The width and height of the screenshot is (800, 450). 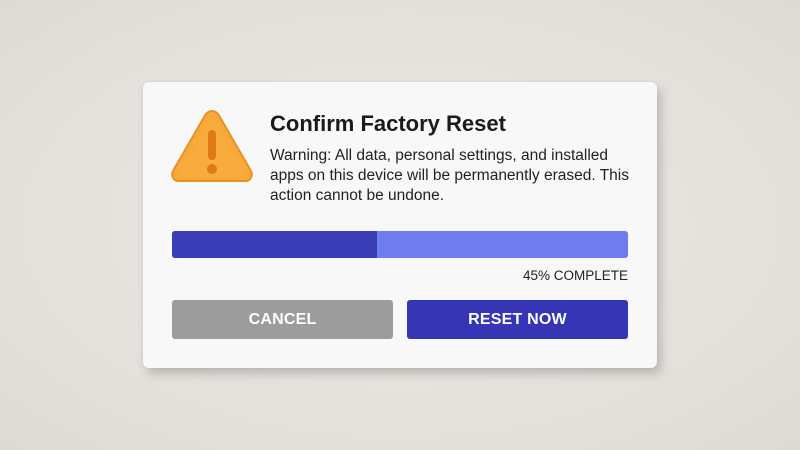 I want to click on progress-bar-fill, so click(x=275, y=244).